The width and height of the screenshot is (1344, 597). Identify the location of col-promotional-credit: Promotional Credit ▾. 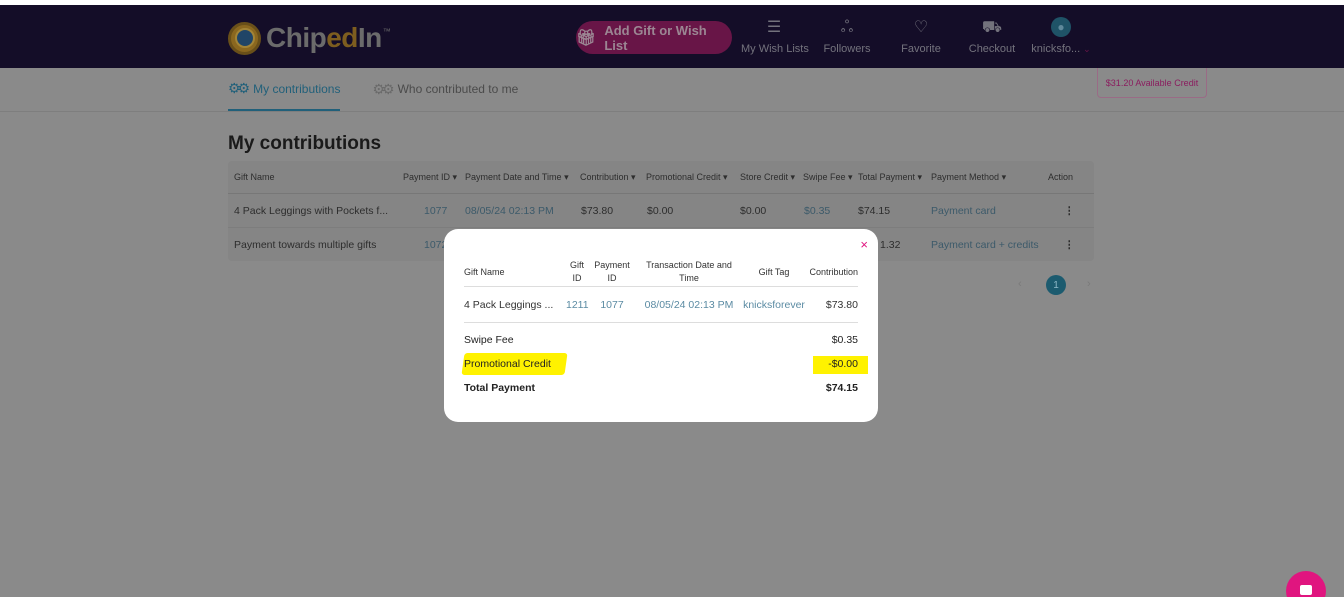
(687, 177).